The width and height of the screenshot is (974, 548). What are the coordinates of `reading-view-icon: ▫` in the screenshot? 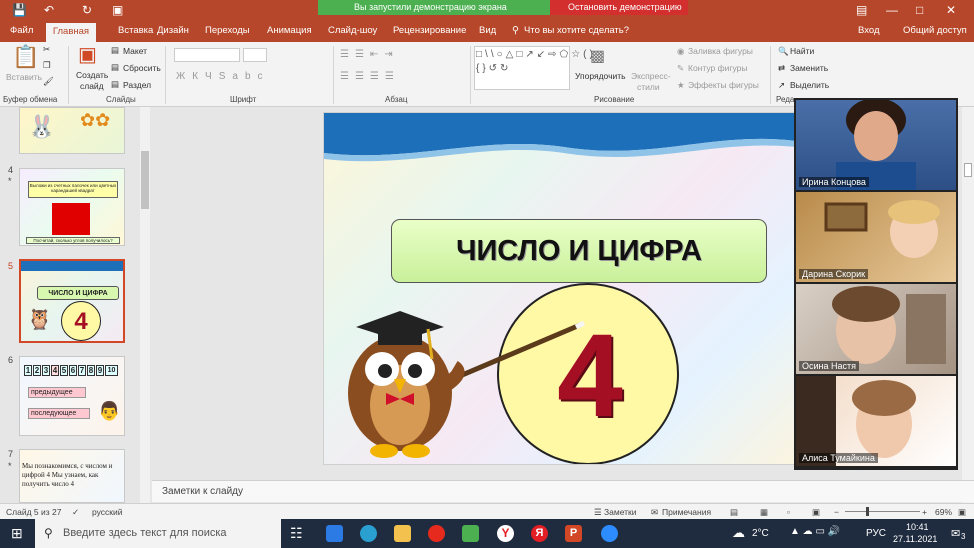 It's located at (788, 512).